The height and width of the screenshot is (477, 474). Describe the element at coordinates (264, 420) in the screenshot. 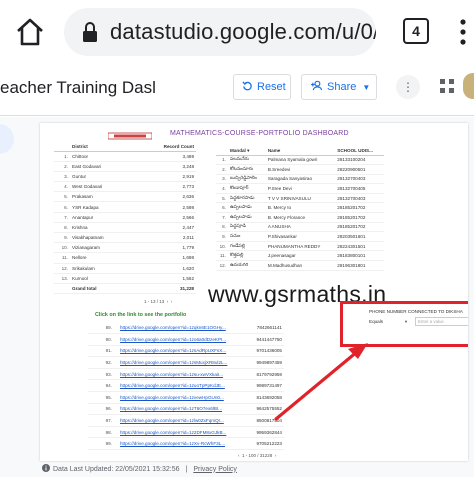

I see `phone-number-cell: 8500817504` at that location.